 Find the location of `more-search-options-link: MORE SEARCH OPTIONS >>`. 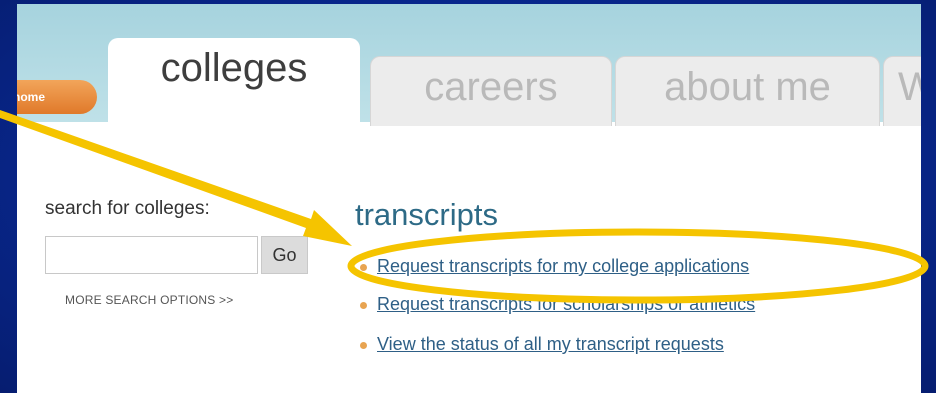

more-search-options-link: MORE SEARCH OPTIONS >> is located at coordinates (149, 300).